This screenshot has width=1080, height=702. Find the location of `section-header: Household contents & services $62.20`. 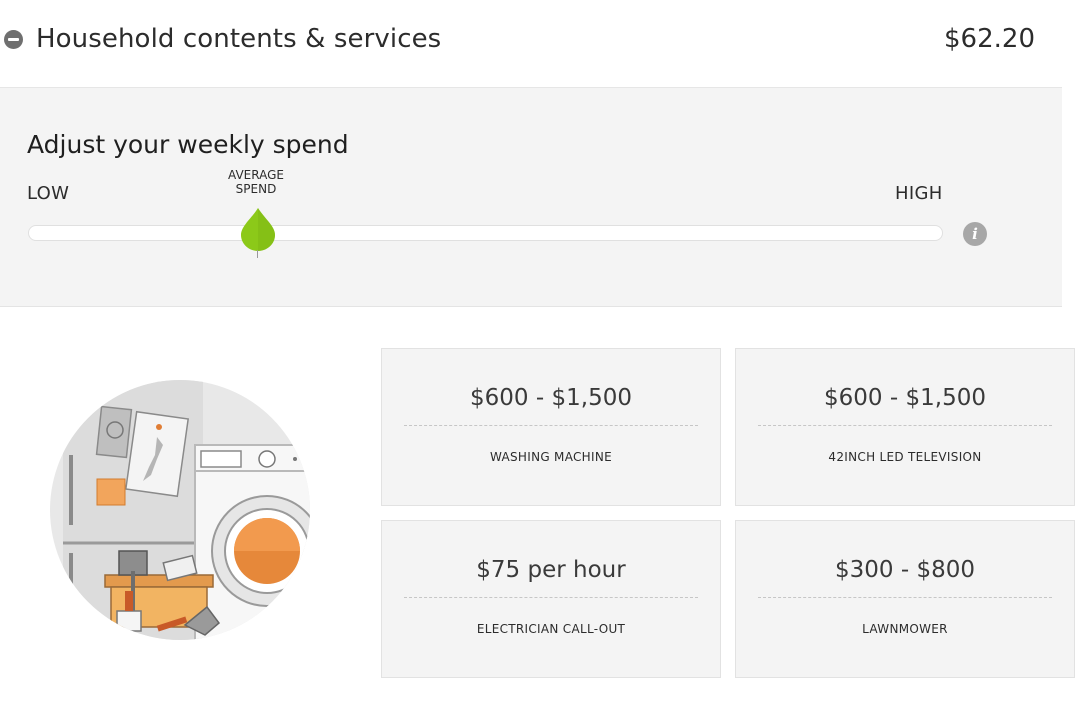

section-header: Household contents & services $62.20 is located at coordinates (540, 43).